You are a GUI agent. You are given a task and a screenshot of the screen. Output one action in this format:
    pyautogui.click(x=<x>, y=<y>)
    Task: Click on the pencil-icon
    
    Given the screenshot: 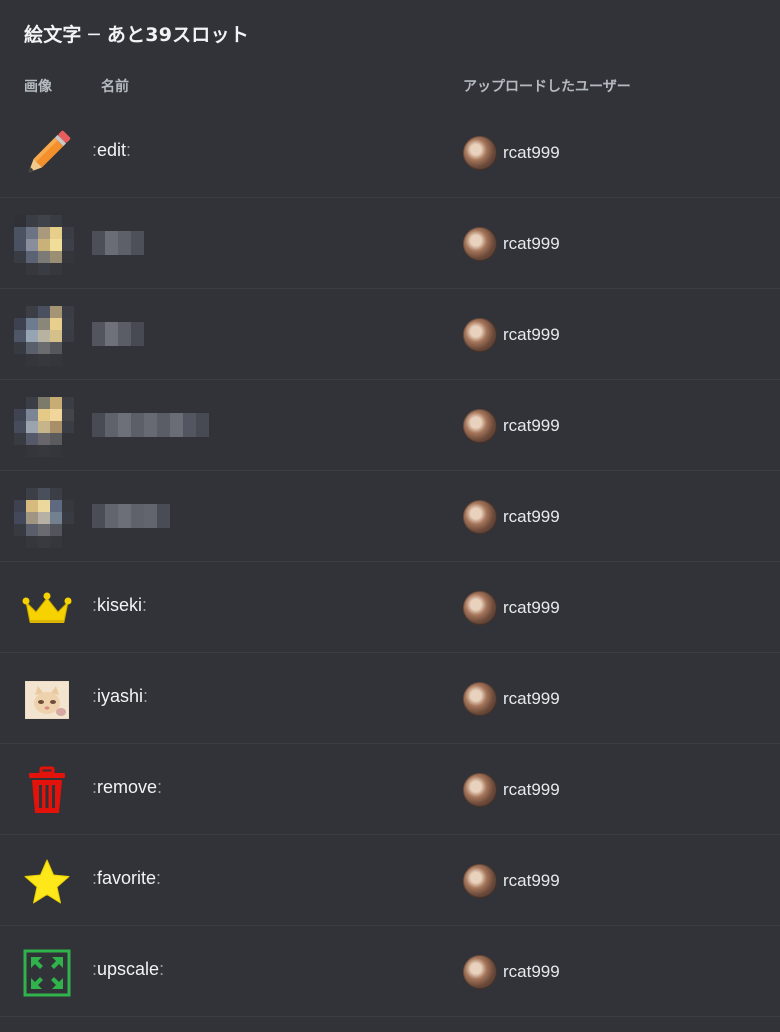 What is the action you would take?
    pyautogui.click(x=47, y=154)
    